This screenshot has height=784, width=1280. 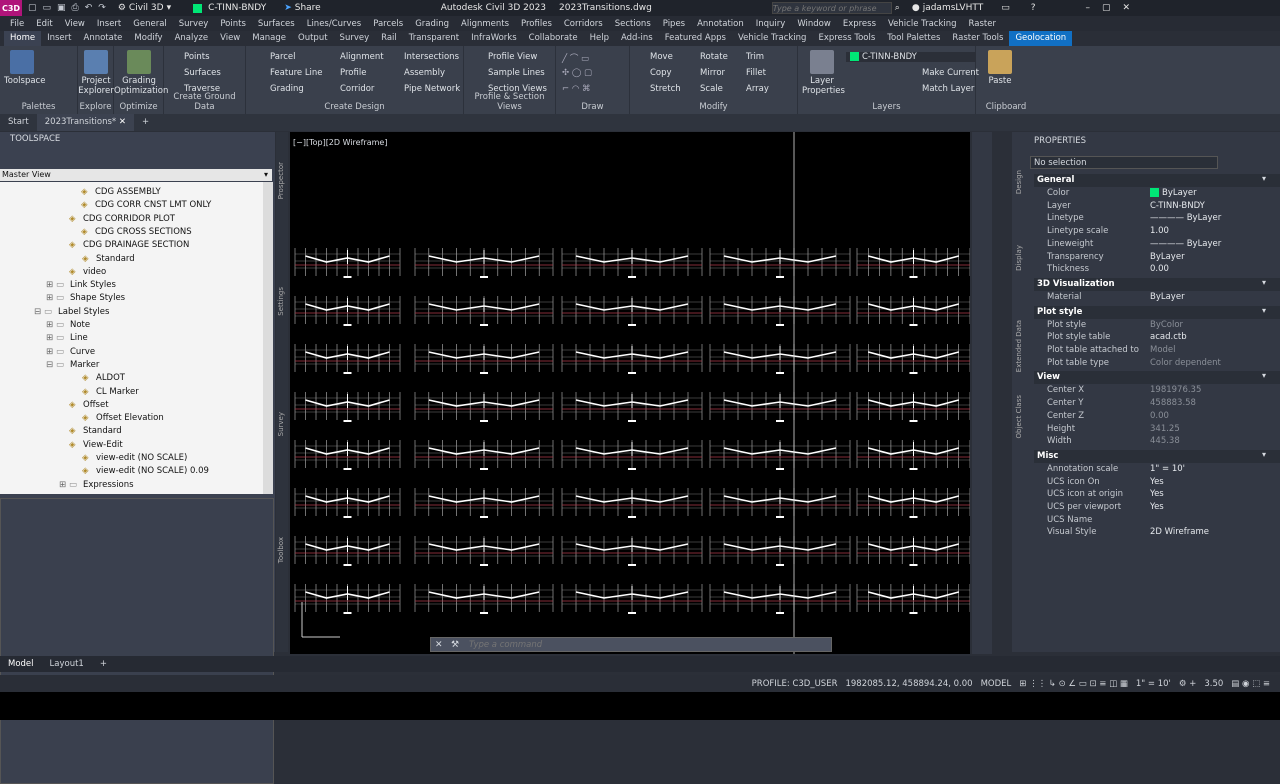 What do you see at coordinates (1173, 403) in the screenshot?
I see `property-value: 458883.58` at bounding box center [1173, 403].